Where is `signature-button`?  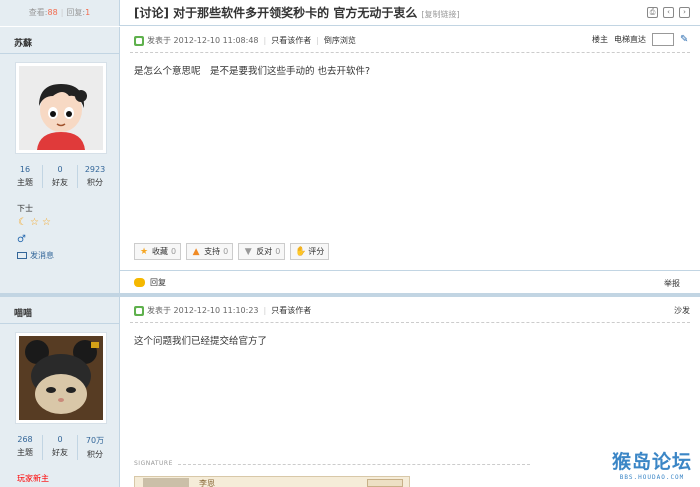
signature-button is located at coordinates (385, 483).